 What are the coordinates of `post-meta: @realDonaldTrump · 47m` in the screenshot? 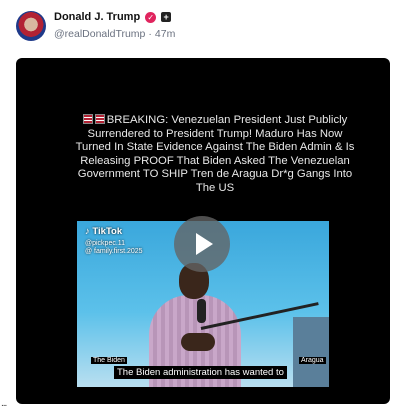 It's located at (114, 34).